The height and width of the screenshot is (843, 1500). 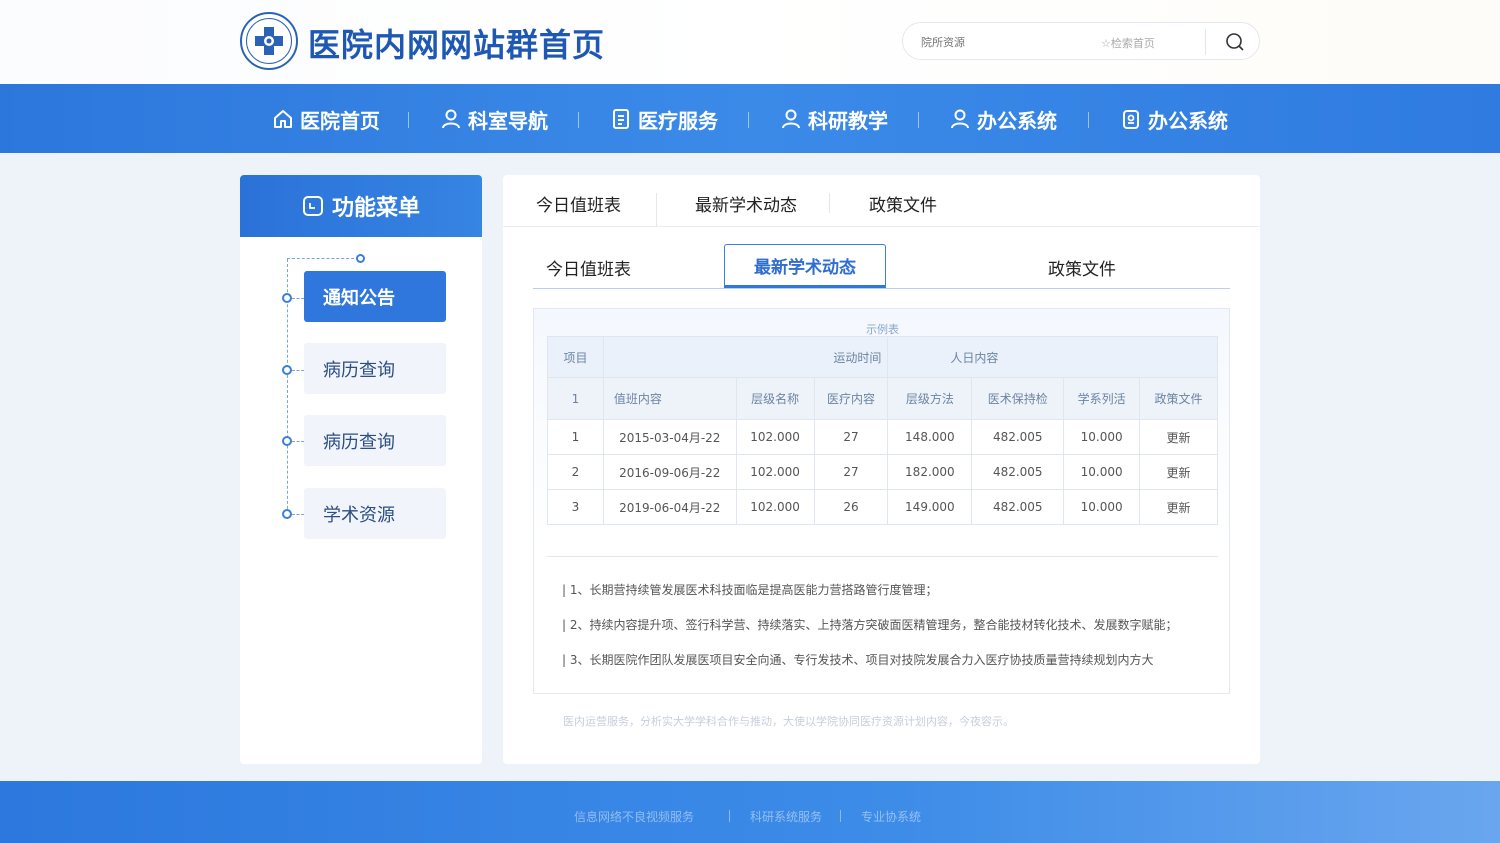 I want to click on table-cell: 3, so click(x=575, y=507).